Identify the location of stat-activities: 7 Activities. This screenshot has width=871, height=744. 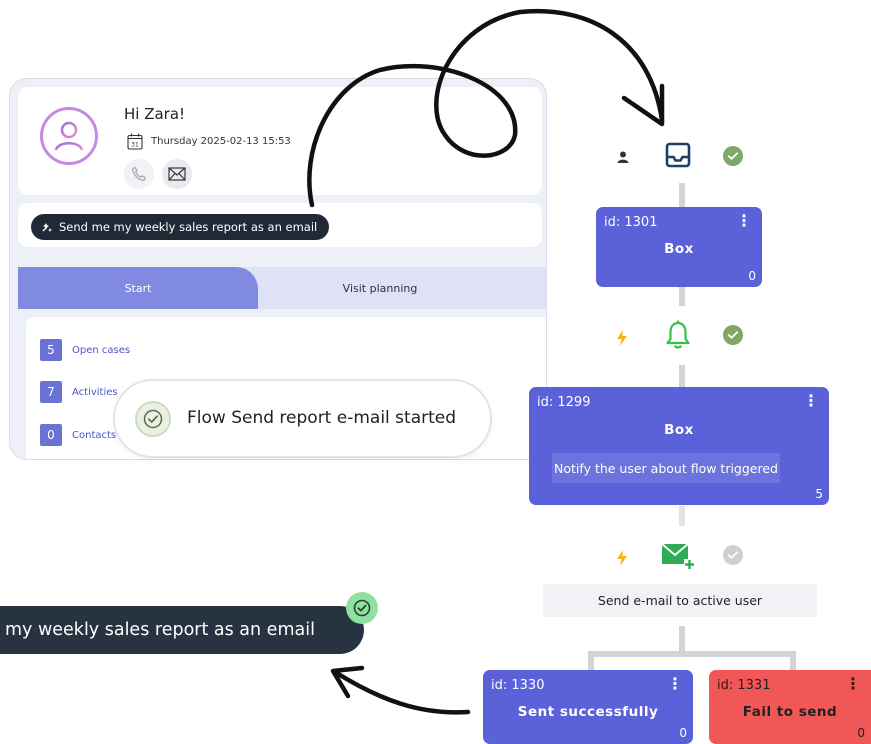
(79, 392).